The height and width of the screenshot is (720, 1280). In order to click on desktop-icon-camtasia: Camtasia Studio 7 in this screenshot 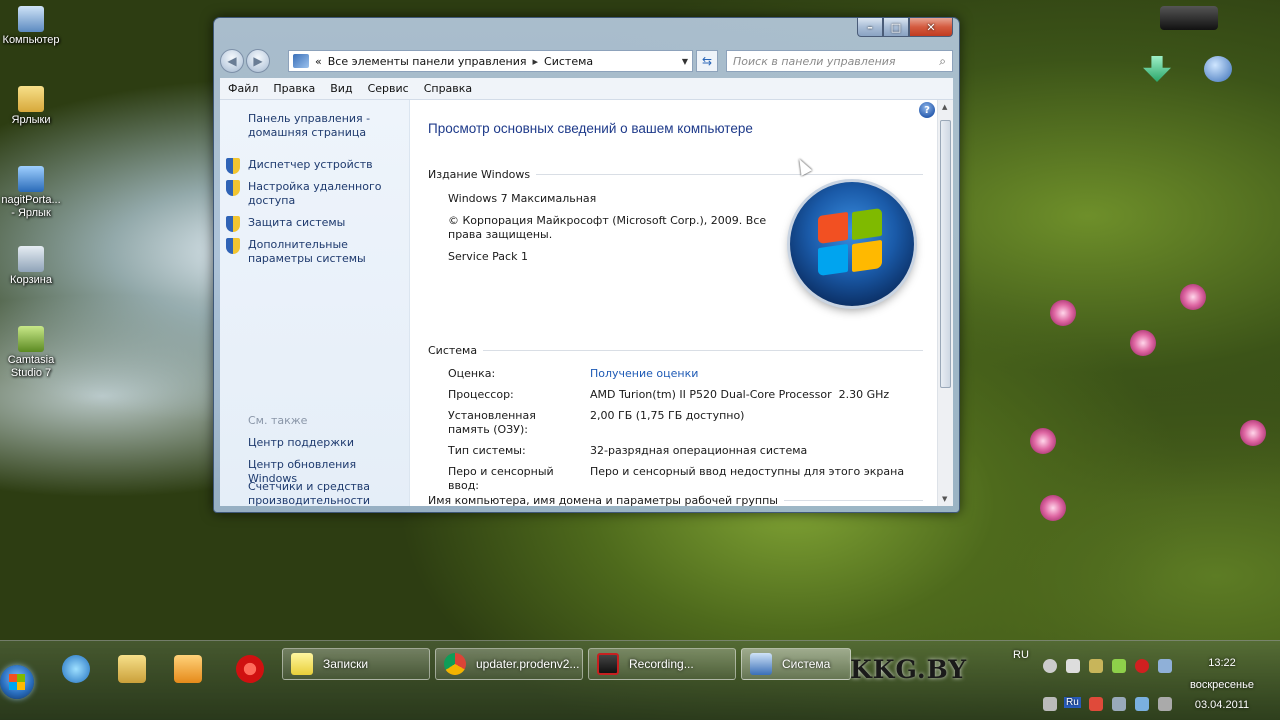, I will do `click(31, 353)`.